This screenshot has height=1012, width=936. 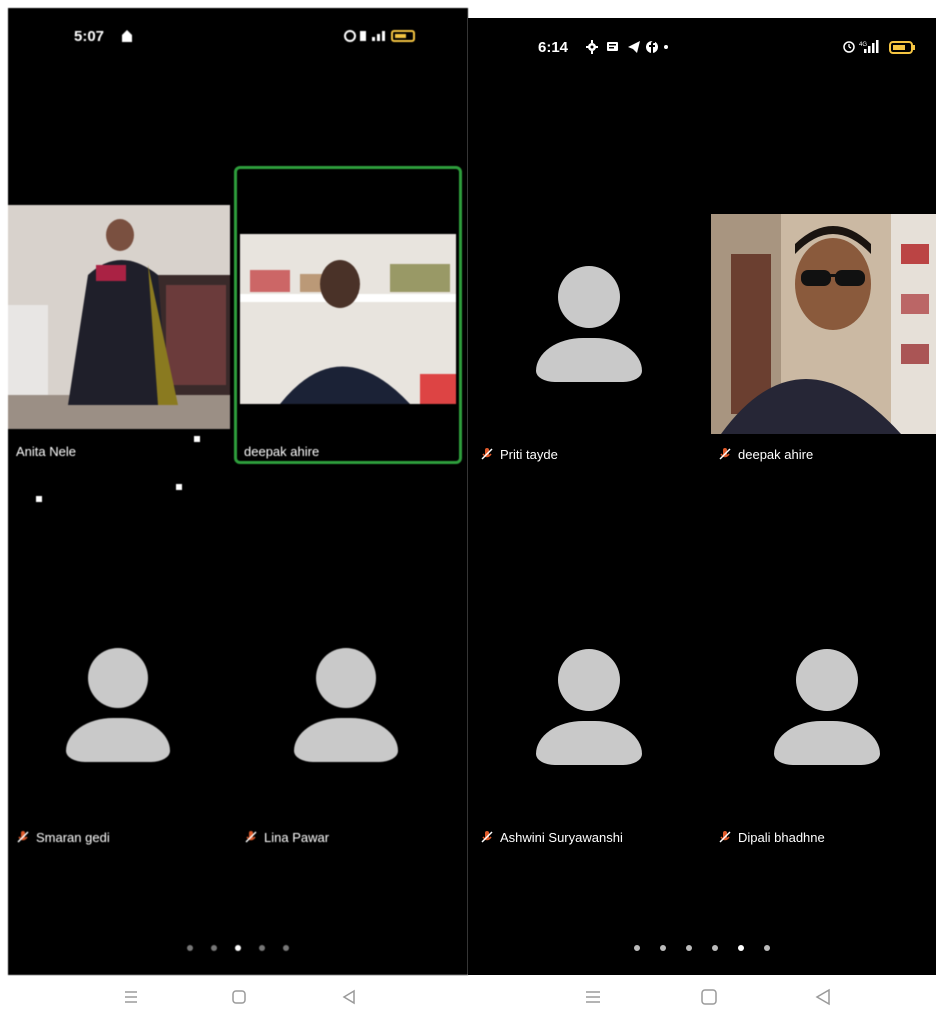 What do you see at coordinates (73, 837) in the screenshot?
I see `participant-name-label: Smaran gedi` at bounding box center [73, 837].